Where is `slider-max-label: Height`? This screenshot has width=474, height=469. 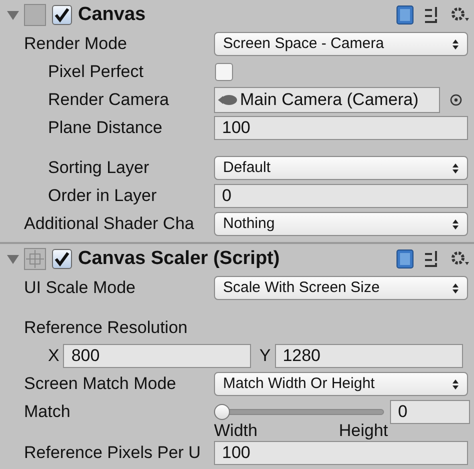
slider-max-label: Height is located at coordinates (363, 431).